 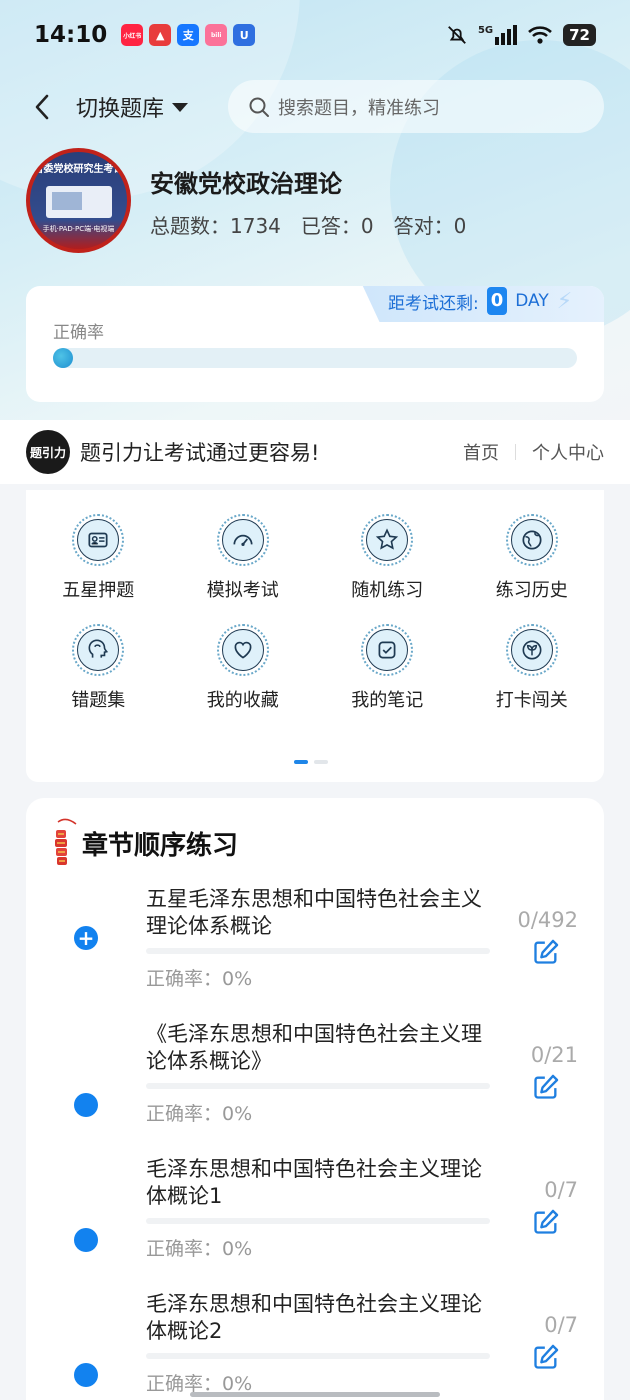 What do you see at coordinates (242, 700) in the screenshot?
I see `function-label: 我的收藏` at bounding box center [242, 700].